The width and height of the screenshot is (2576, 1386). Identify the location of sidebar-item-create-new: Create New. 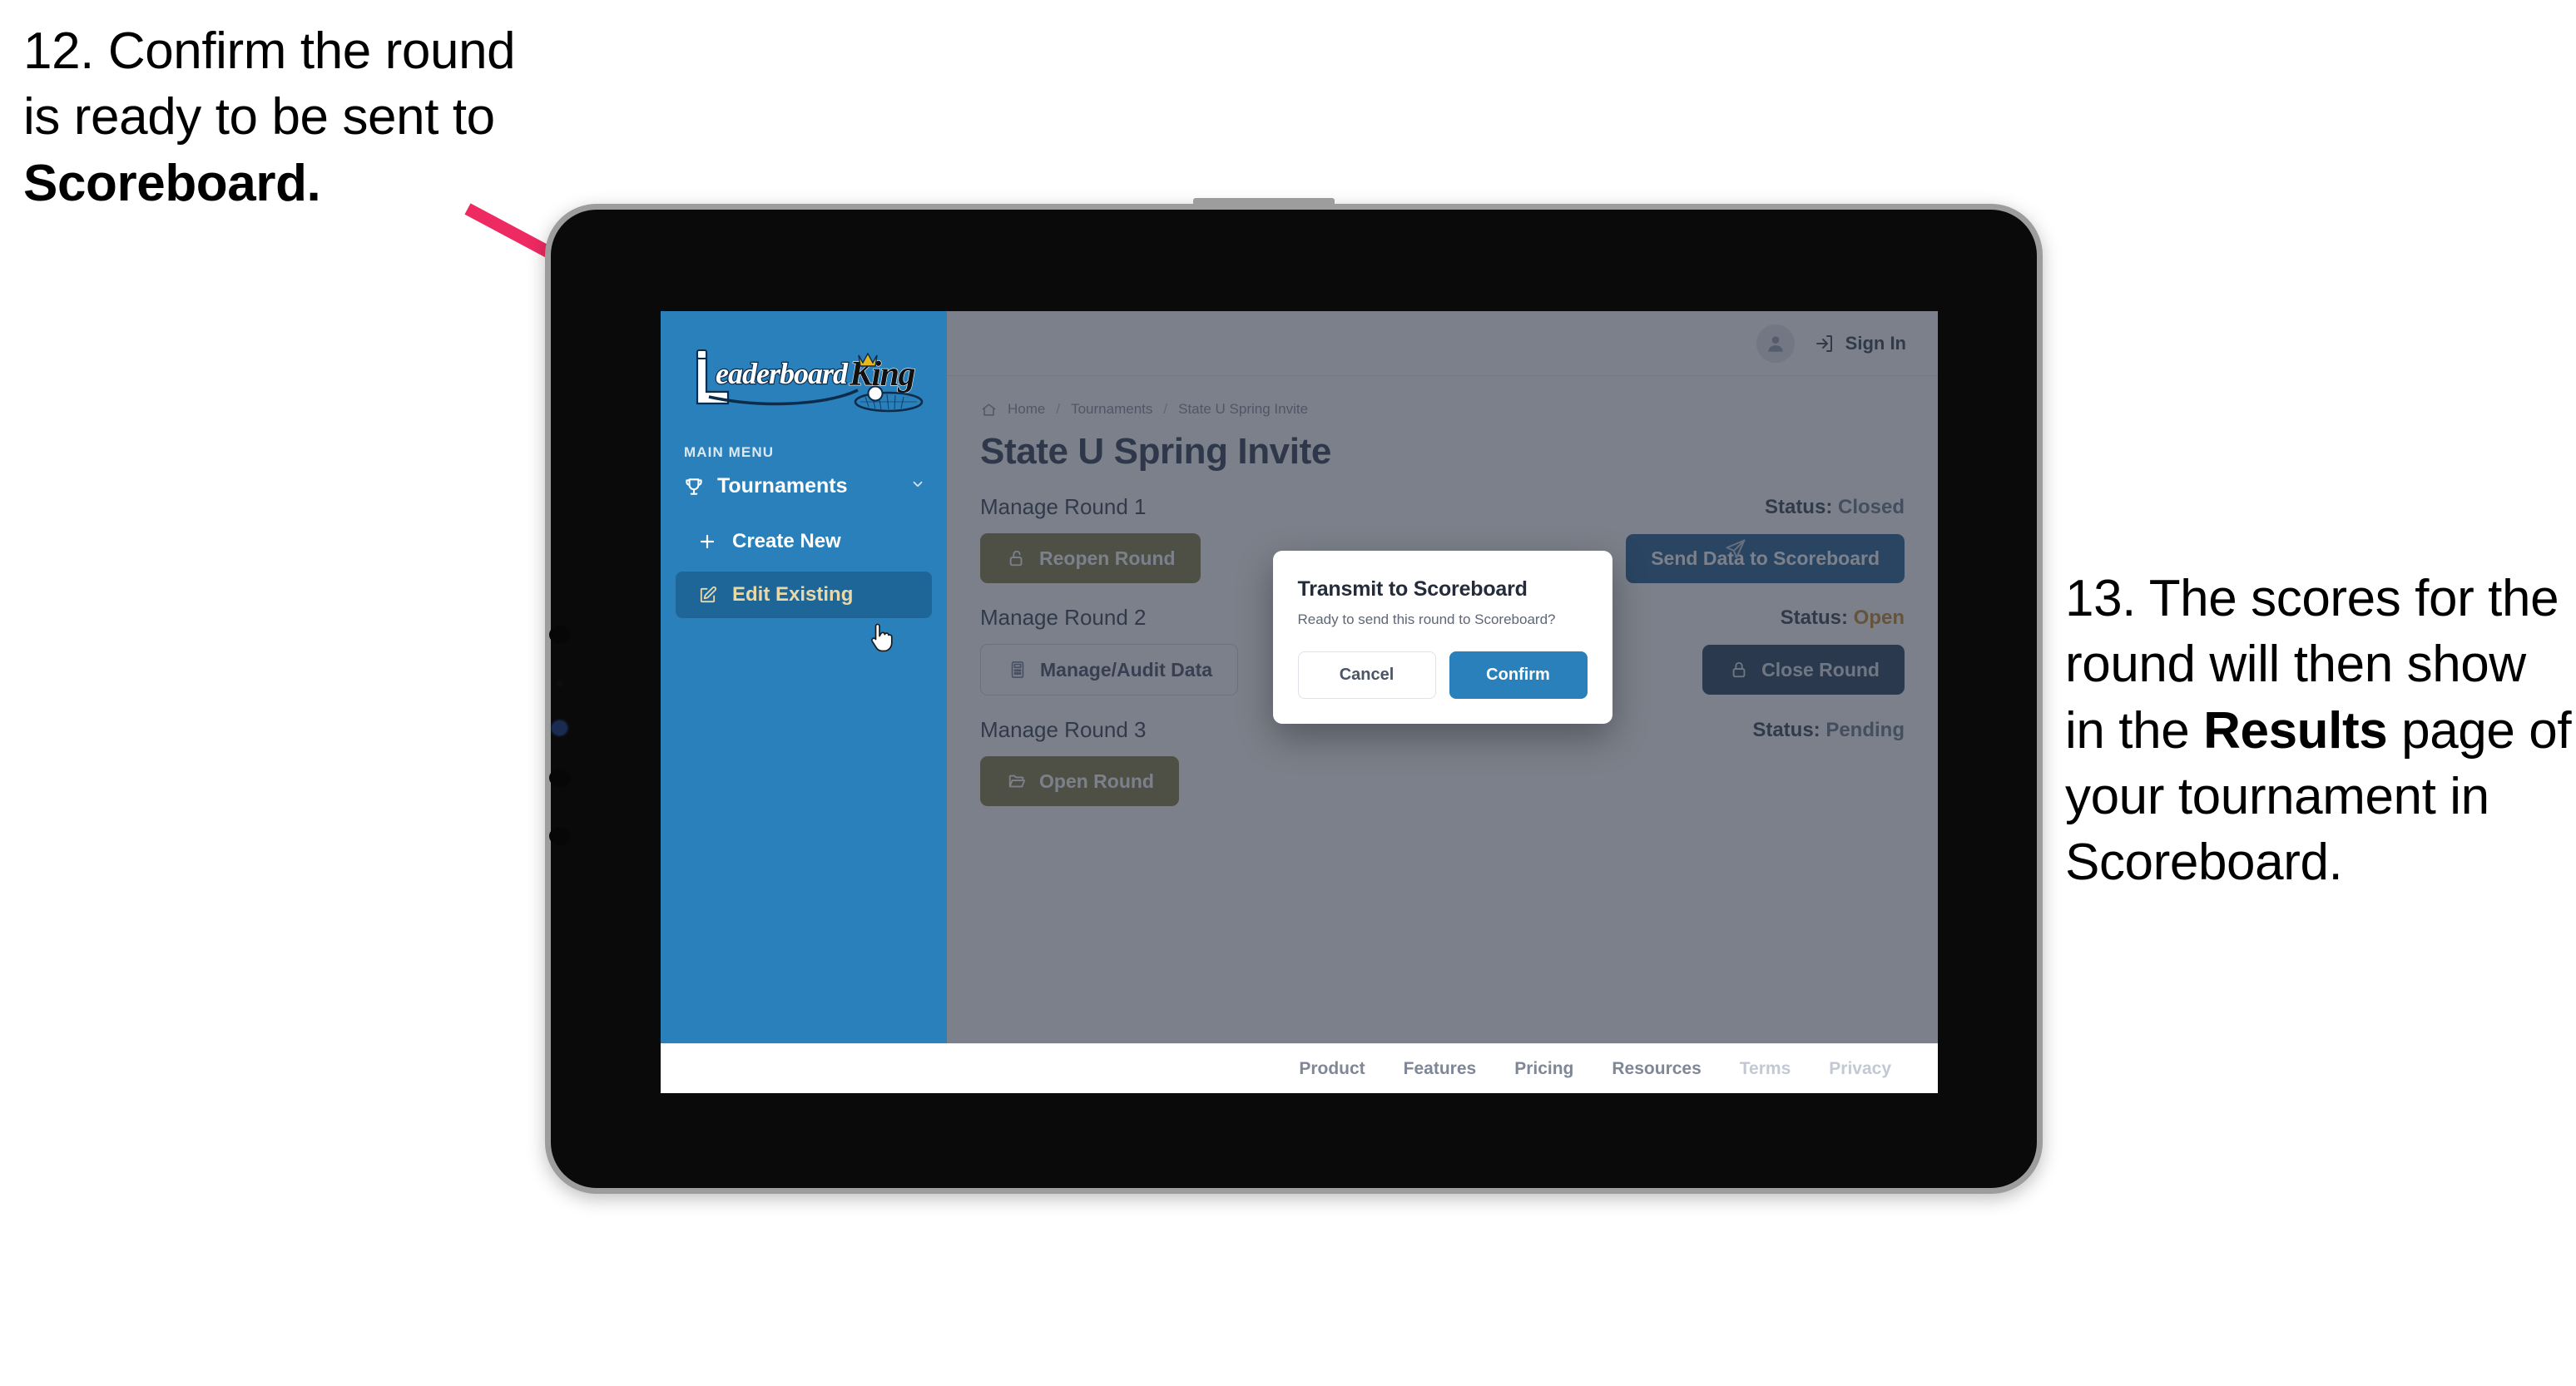
(804, 541).